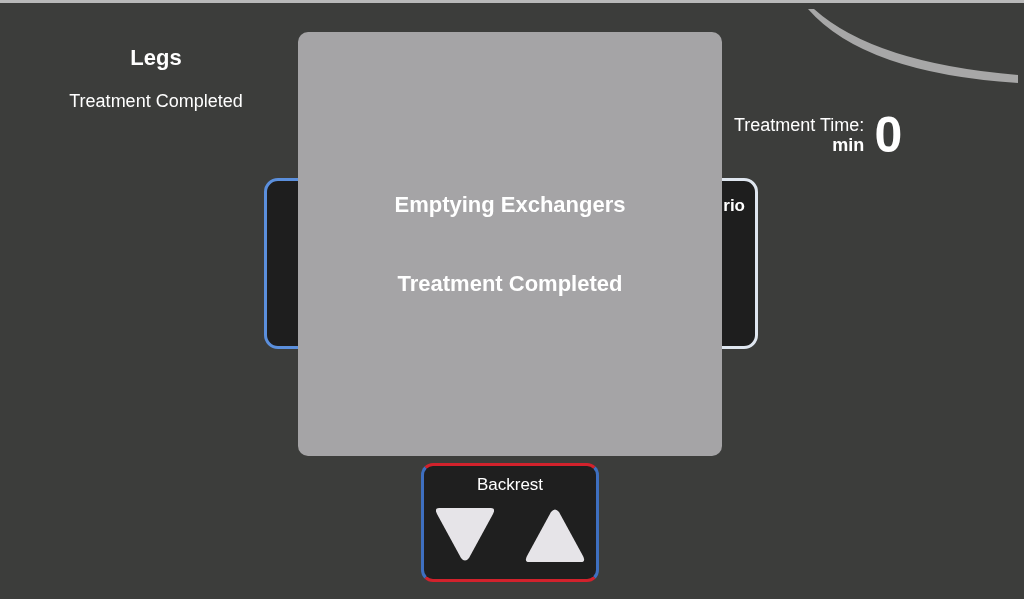 The image size is (1024, 599). Describe the element at coordinates (734, 204) in the screenshot. I see `card-label: rio` at that location.